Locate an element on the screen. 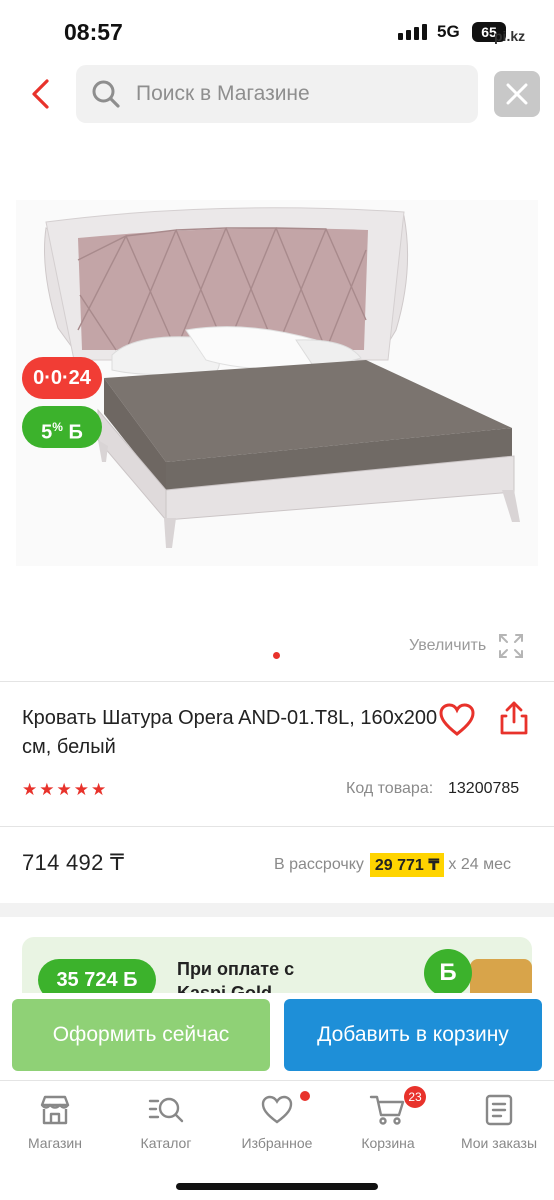  tab-label: Избранное is located at coordinates (277, 1143).